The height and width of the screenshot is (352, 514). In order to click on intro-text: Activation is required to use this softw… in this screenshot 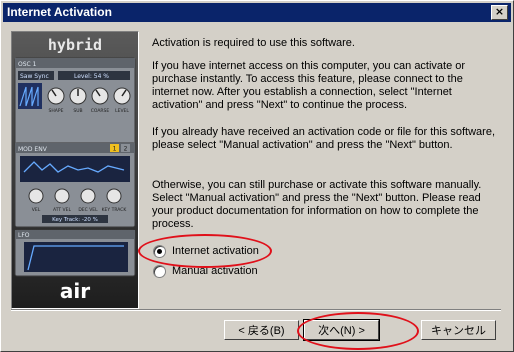, I will do `click(253, 43)`.